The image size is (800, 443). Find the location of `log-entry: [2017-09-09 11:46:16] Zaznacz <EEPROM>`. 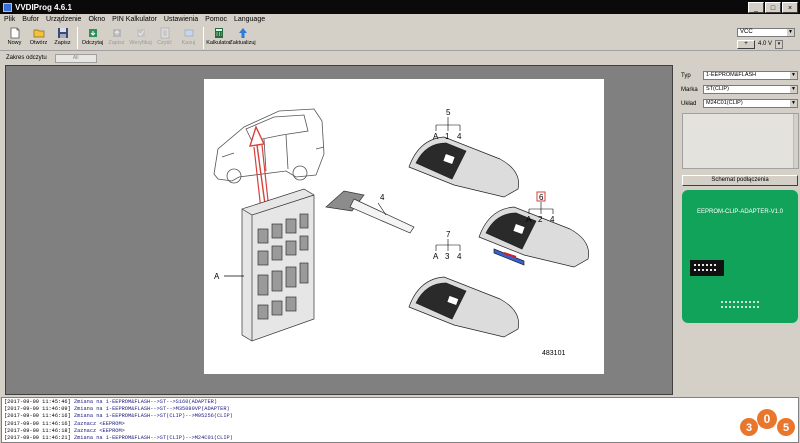

log-entry: [2017-09-09 11:46:16] Zaznacz <EEPROM> is located at coordinates (400, 424).